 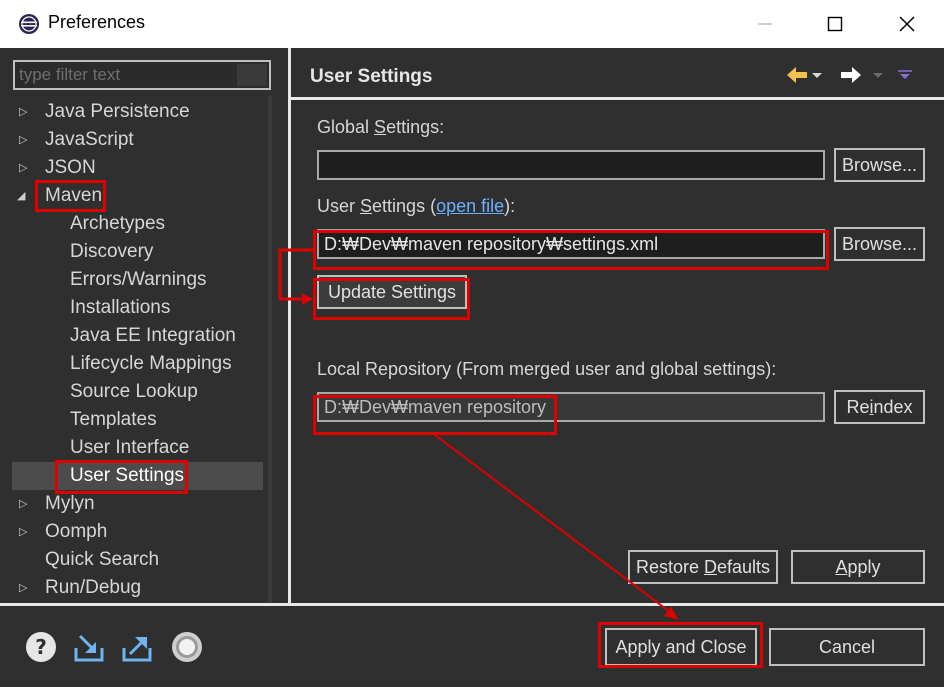 I want to click on export-icon, so click(x=137, y=647).